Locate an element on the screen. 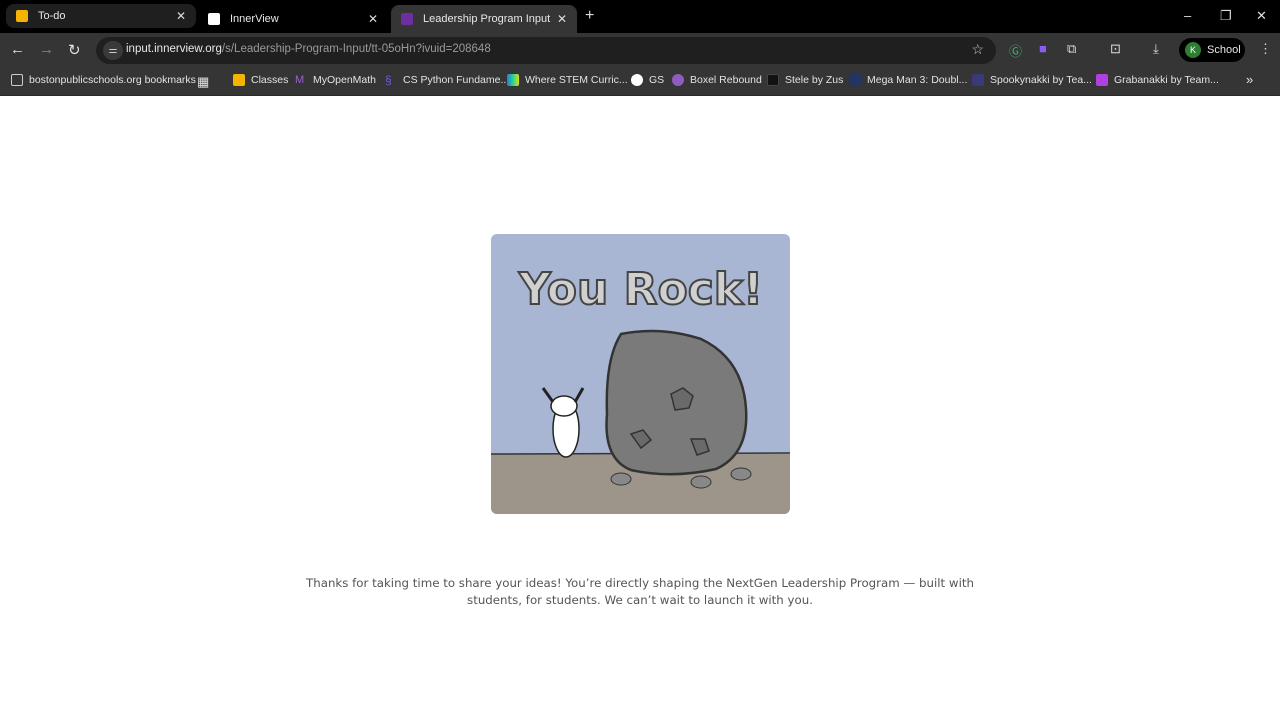 This screenshot has width=1280, height=720. image-title: You Rock! is located at coordinates (640, 289).